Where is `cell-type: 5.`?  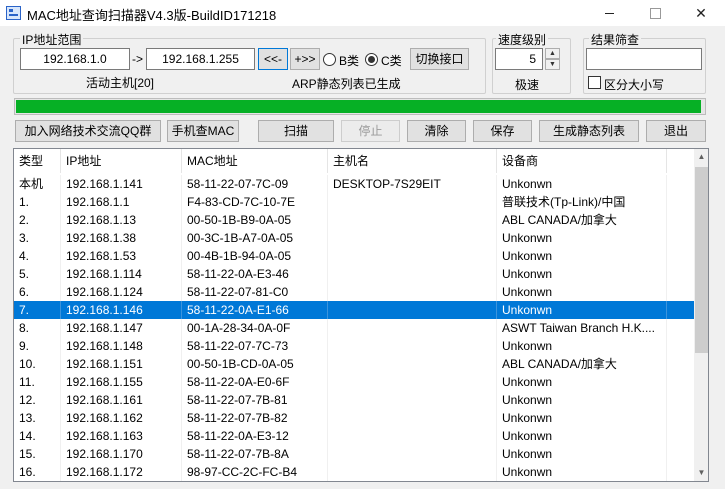 cell-type: 5. is located at coordinates (37, 274).